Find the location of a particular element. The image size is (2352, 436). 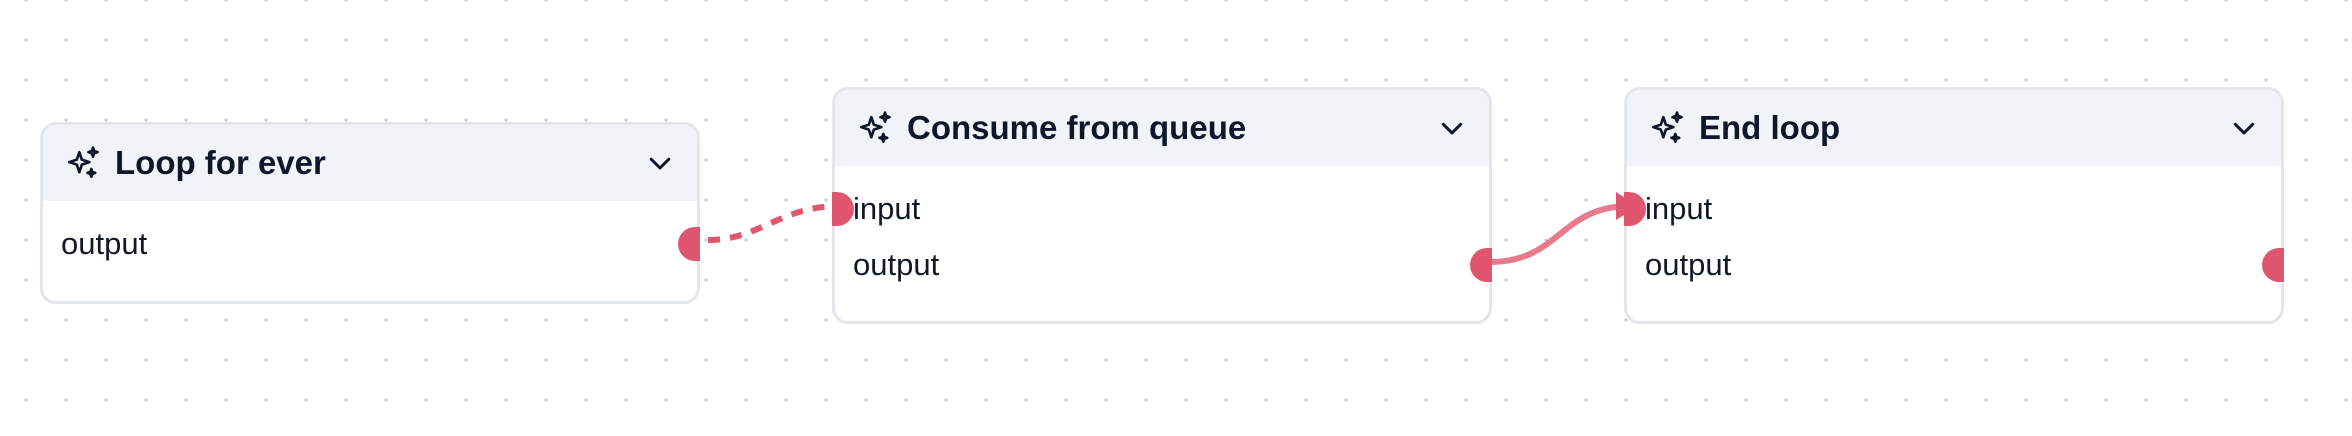

node-loop-for-ever: Loop for ever output is located at coordinates (370, 213).